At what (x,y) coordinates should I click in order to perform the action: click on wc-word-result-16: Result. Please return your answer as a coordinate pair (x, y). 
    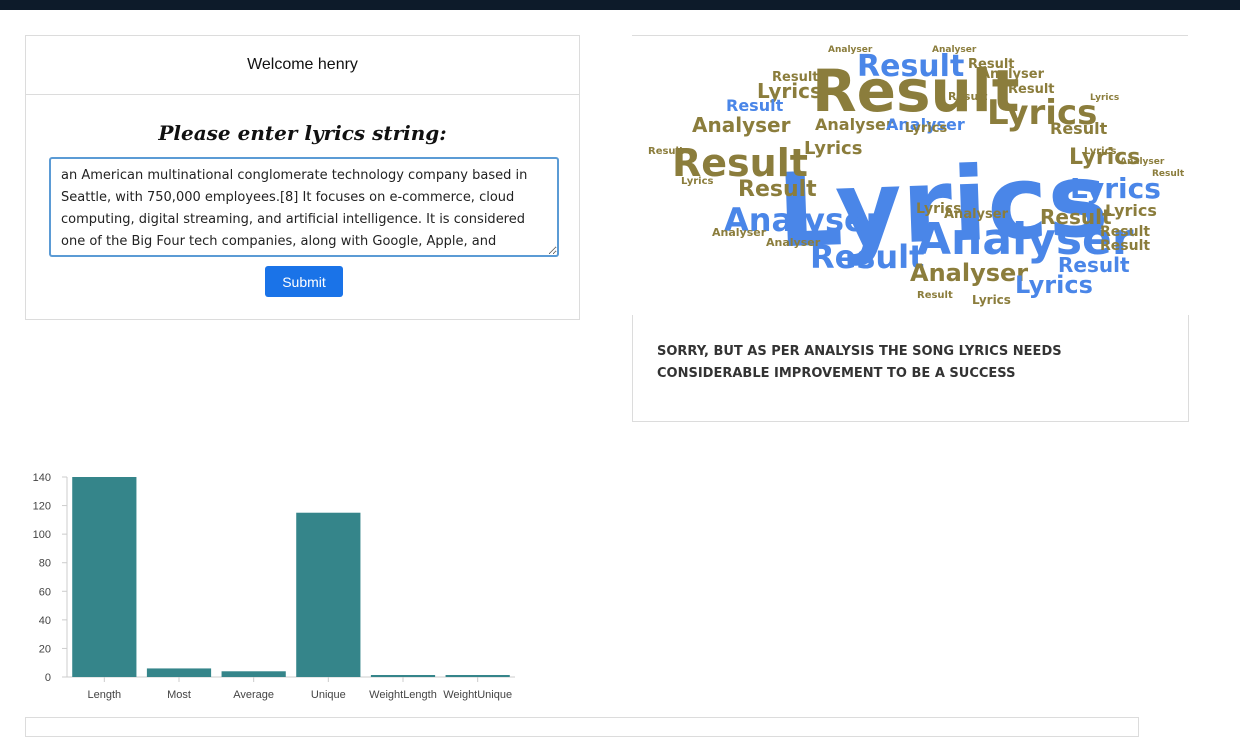
    Looking at the image, I should click on (666, 151).